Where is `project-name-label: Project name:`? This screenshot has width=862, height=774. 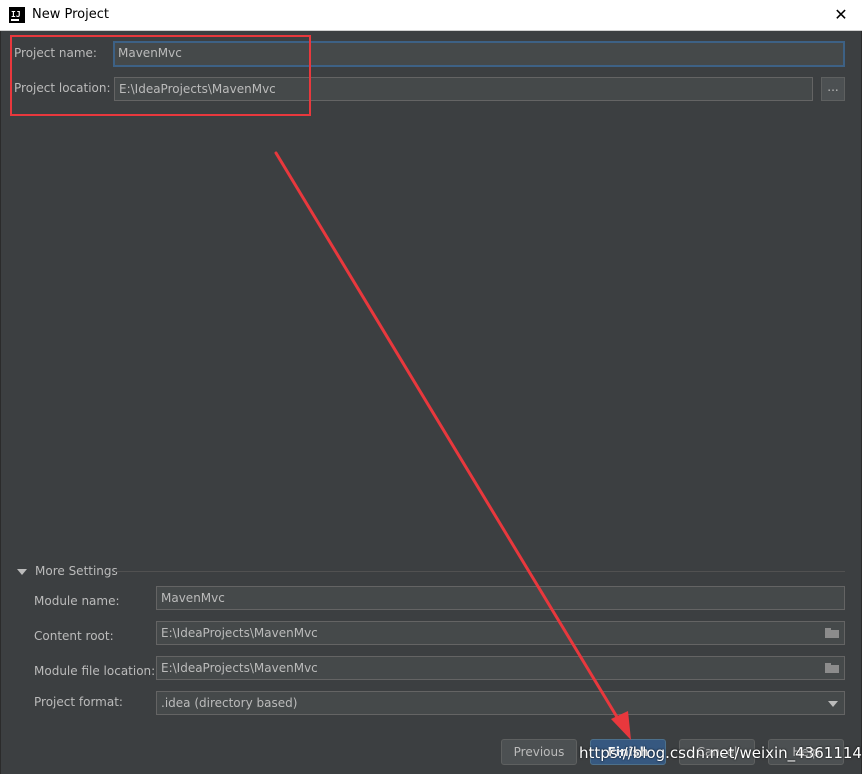
project-name-label: Project name: is located at coordinates (55, 53).